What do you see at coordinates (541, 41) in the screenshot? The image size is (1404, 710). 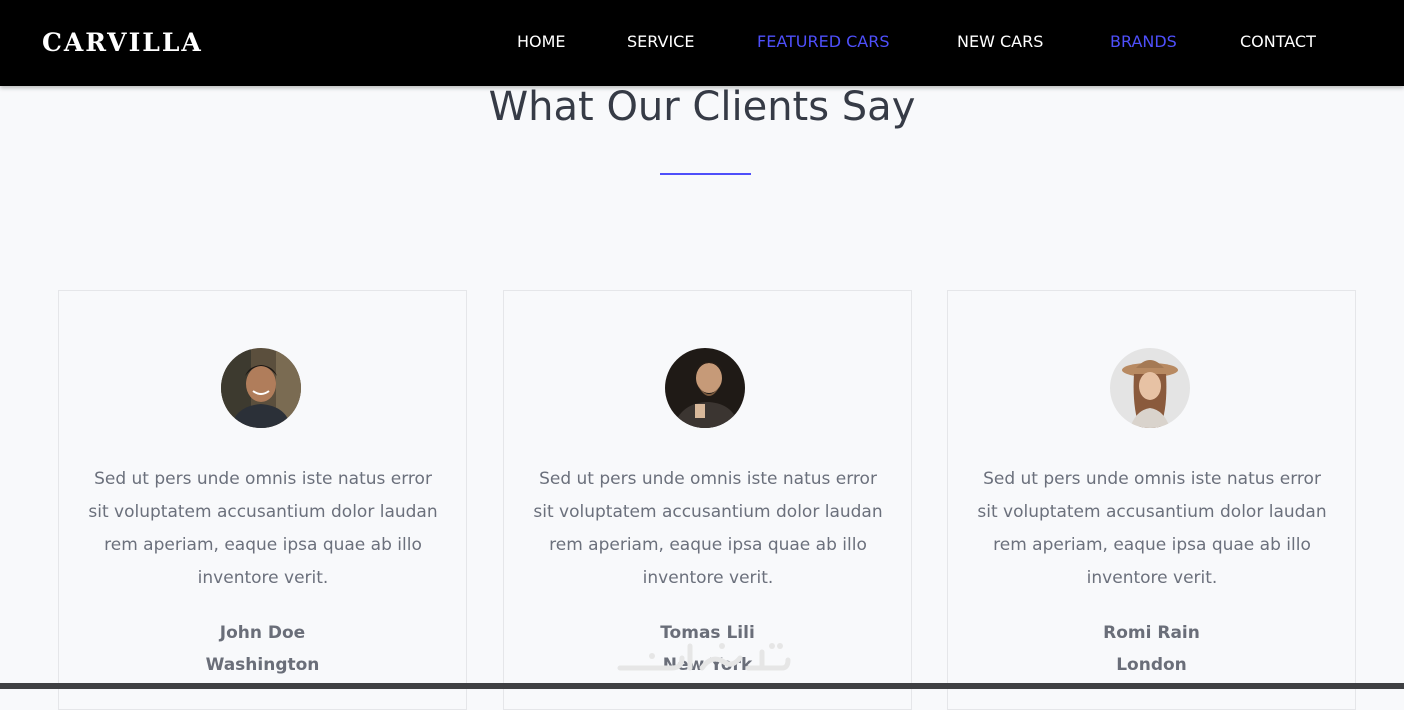 I see `nav-home: HOME` at bounding box center [541, 41].